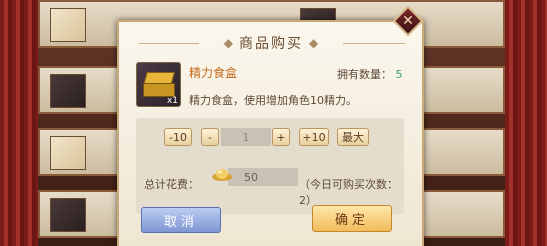 The height and width of the screenshot is (246, 547). I want to click on item-description: 精力食盒，使用增加角色10精力。, so click(273, 100).